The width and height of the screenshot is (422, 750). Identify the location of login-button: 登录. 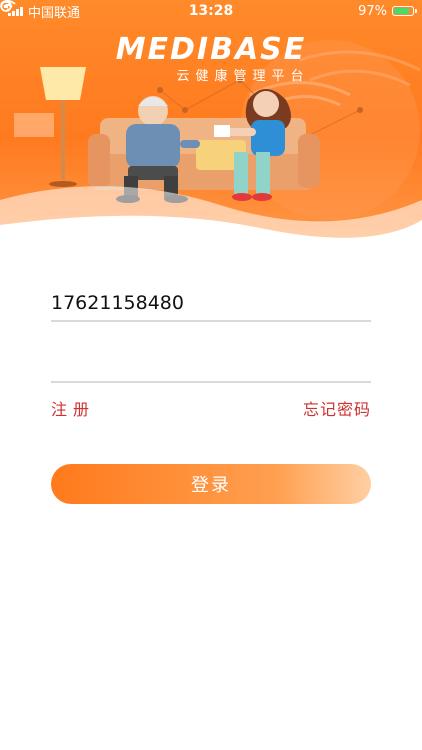
(211, 484).